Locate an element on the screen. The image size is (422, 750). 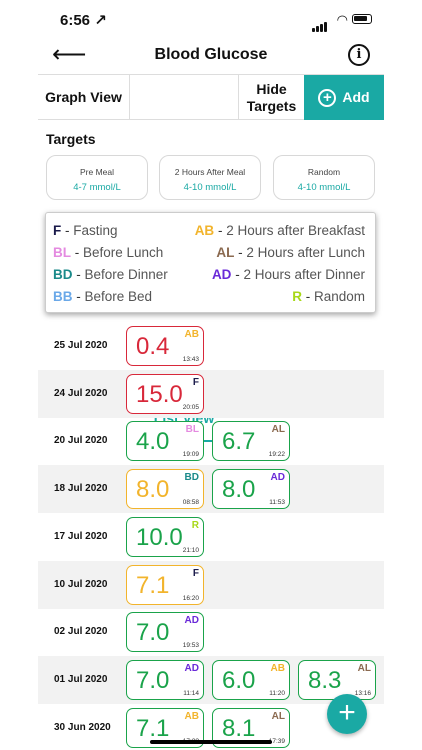
reading-chip: 6.0 AB 11:20 is located at coordinates (251, 679).